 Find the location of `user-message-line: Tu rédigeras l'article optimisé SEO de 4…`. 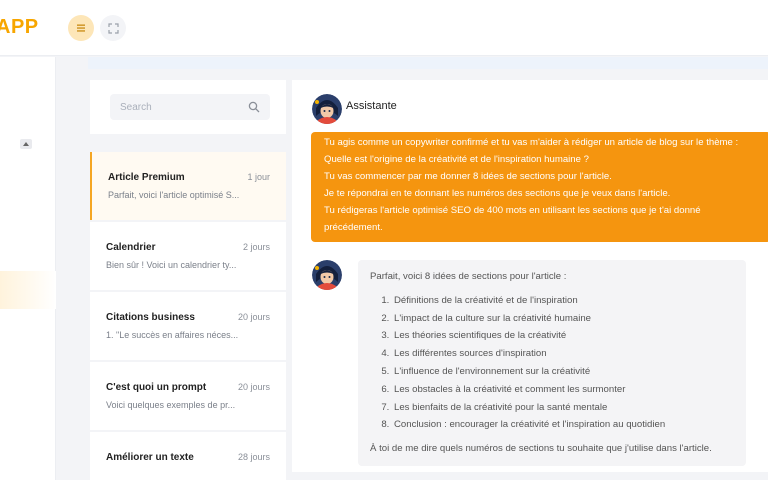

user-message-line: Tu rédigeras l'article optimisé SEO de 4… is located at coordinates (512, 210).